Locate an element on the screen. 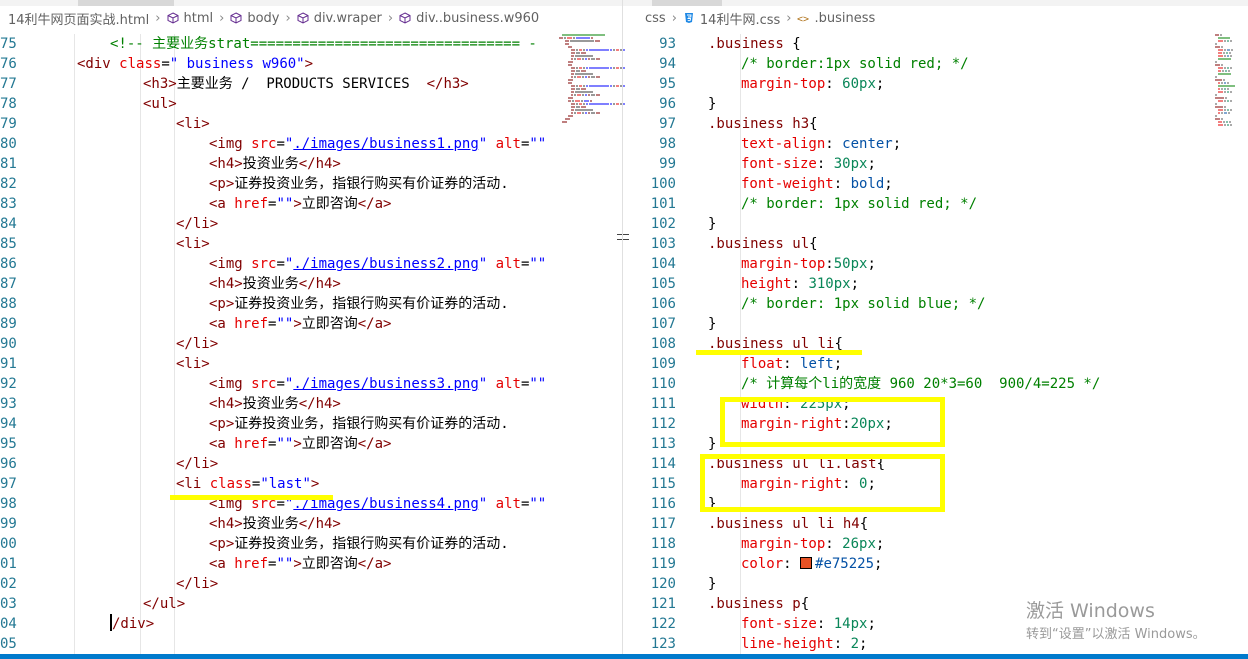 The image size is (1248, 659). code-line: 87 <h4>投资业务</h4> is located at coordinates (273, 284).